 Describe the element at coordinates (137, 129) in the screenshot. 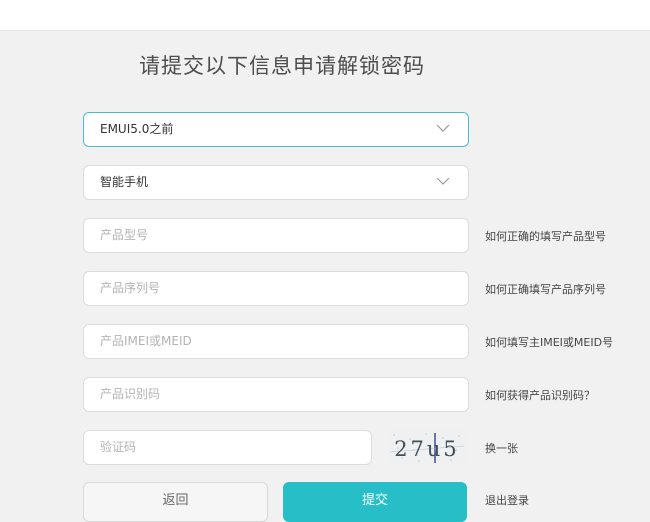

I see `system-version-value: EMUI5.0之前` at that location.